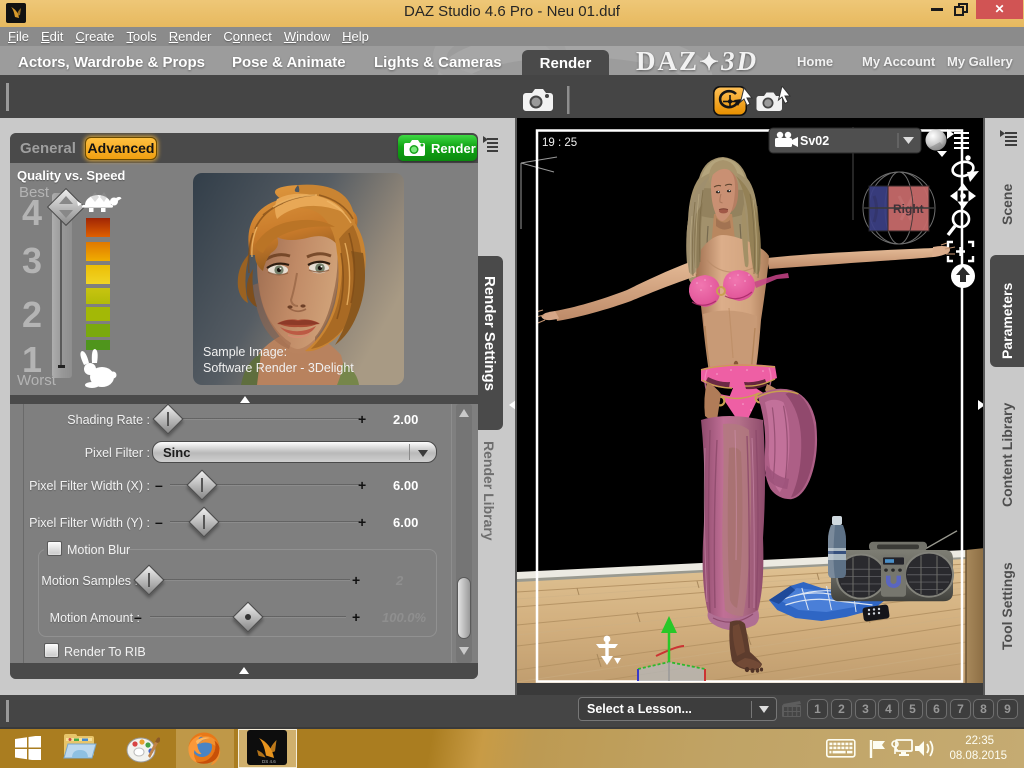 The height and width of the screenshot is (768, 1024). What do you see at coordinates (453, 148) in the screenshot?
I see `svg-text: Render` at bounding box center [453, 148].